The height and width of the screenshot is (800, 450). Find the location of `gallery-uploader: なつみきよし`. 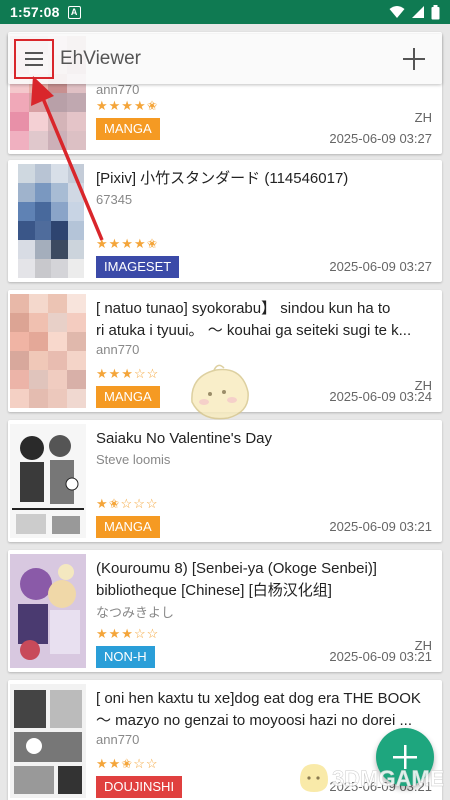

gallery-uploader: なつみきよし is located at coordinates (135, 612).